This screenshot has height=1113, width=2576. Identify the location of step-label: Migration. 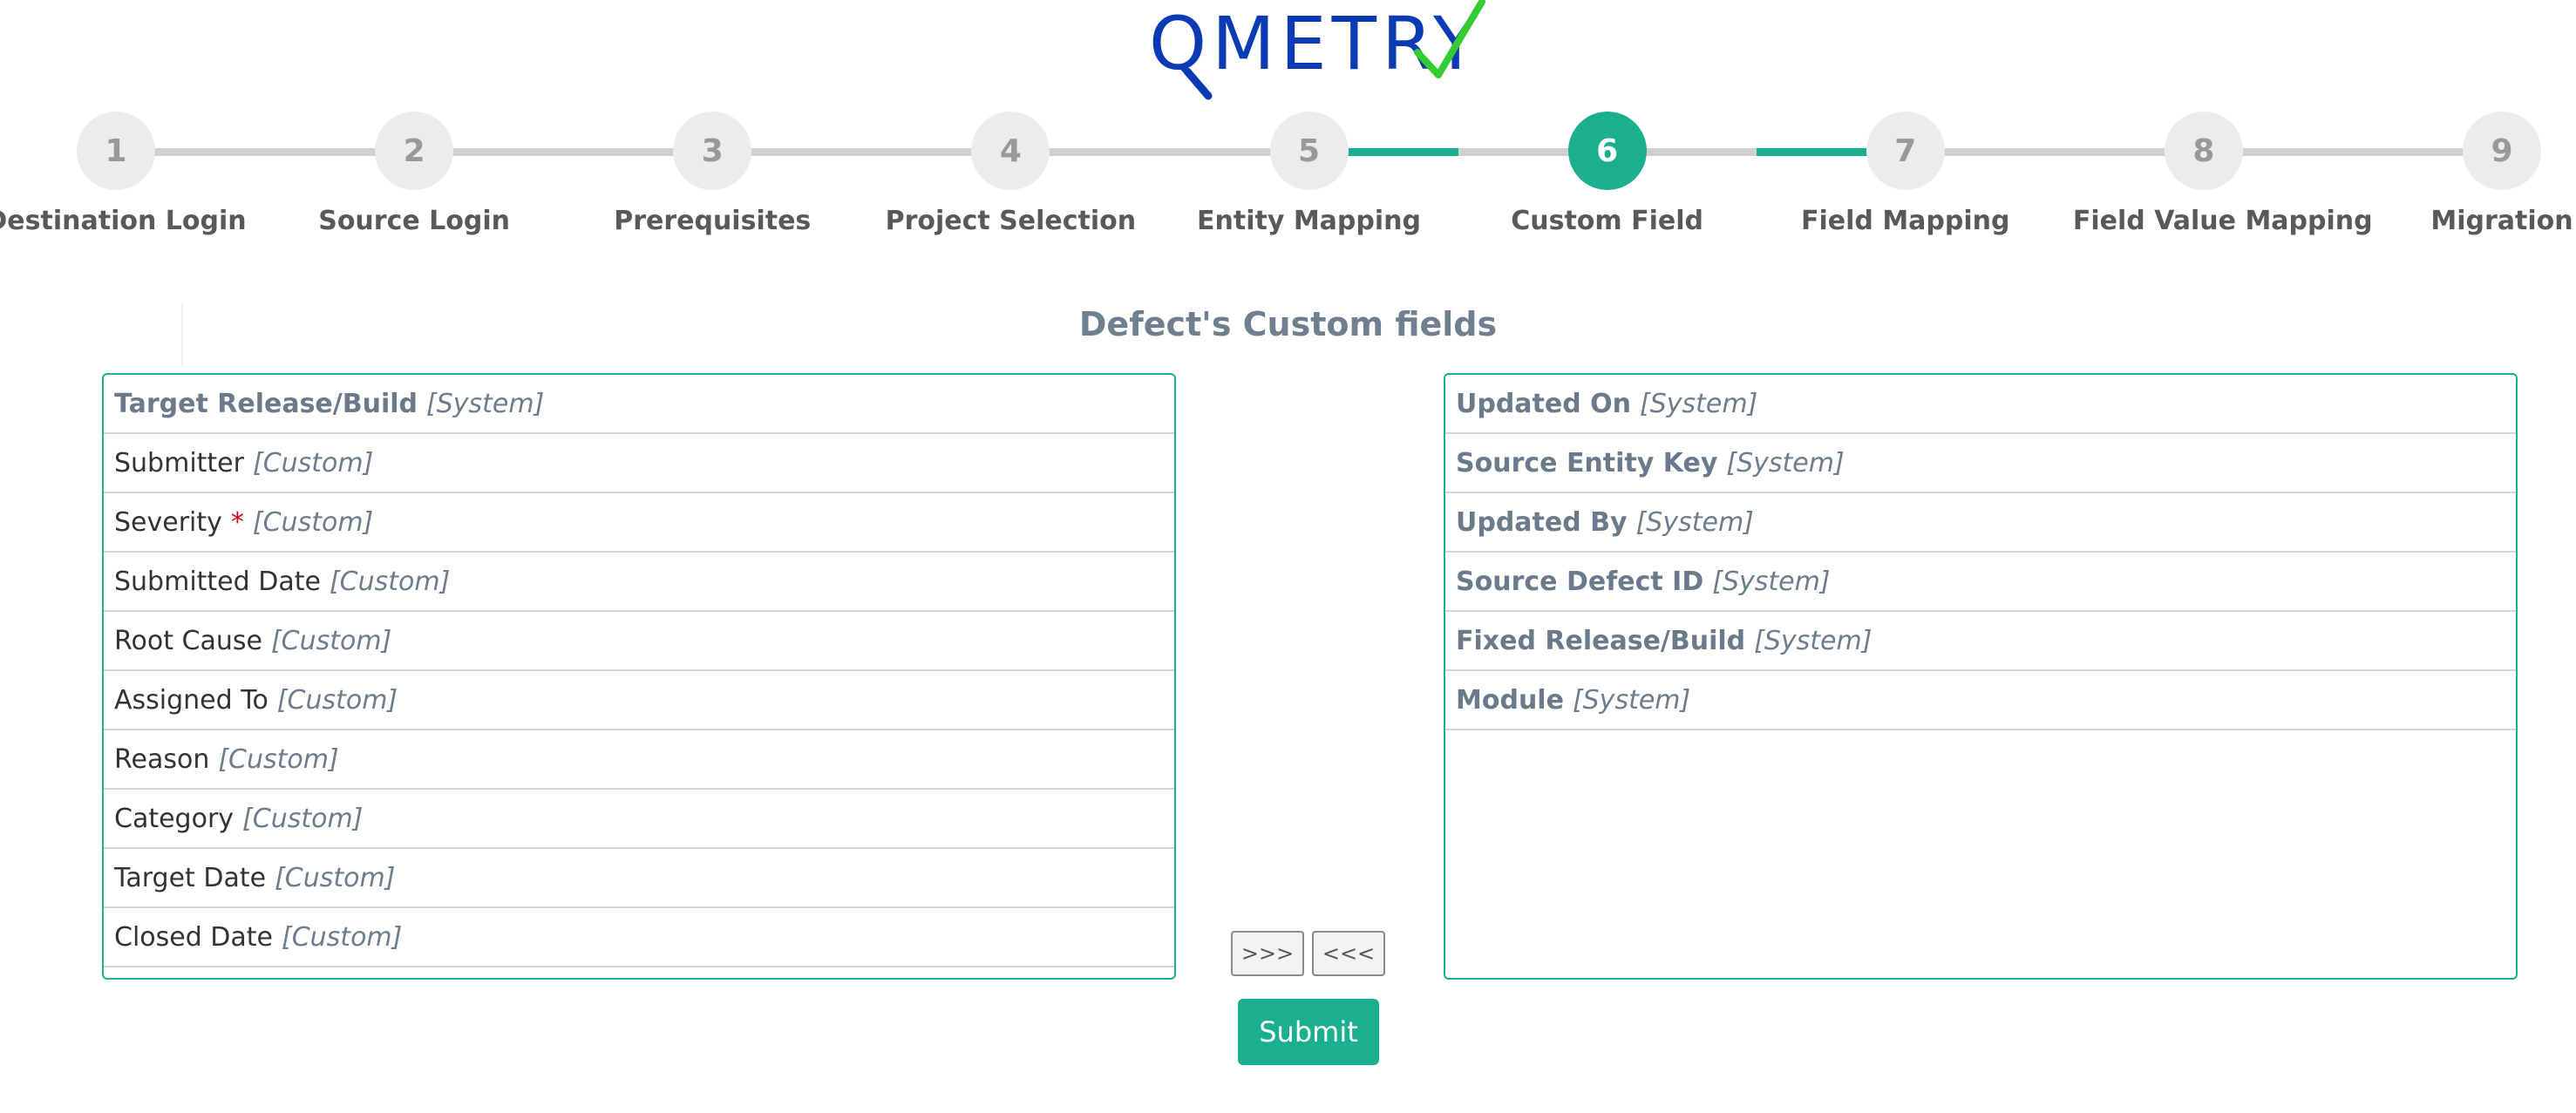
(2501, 221).